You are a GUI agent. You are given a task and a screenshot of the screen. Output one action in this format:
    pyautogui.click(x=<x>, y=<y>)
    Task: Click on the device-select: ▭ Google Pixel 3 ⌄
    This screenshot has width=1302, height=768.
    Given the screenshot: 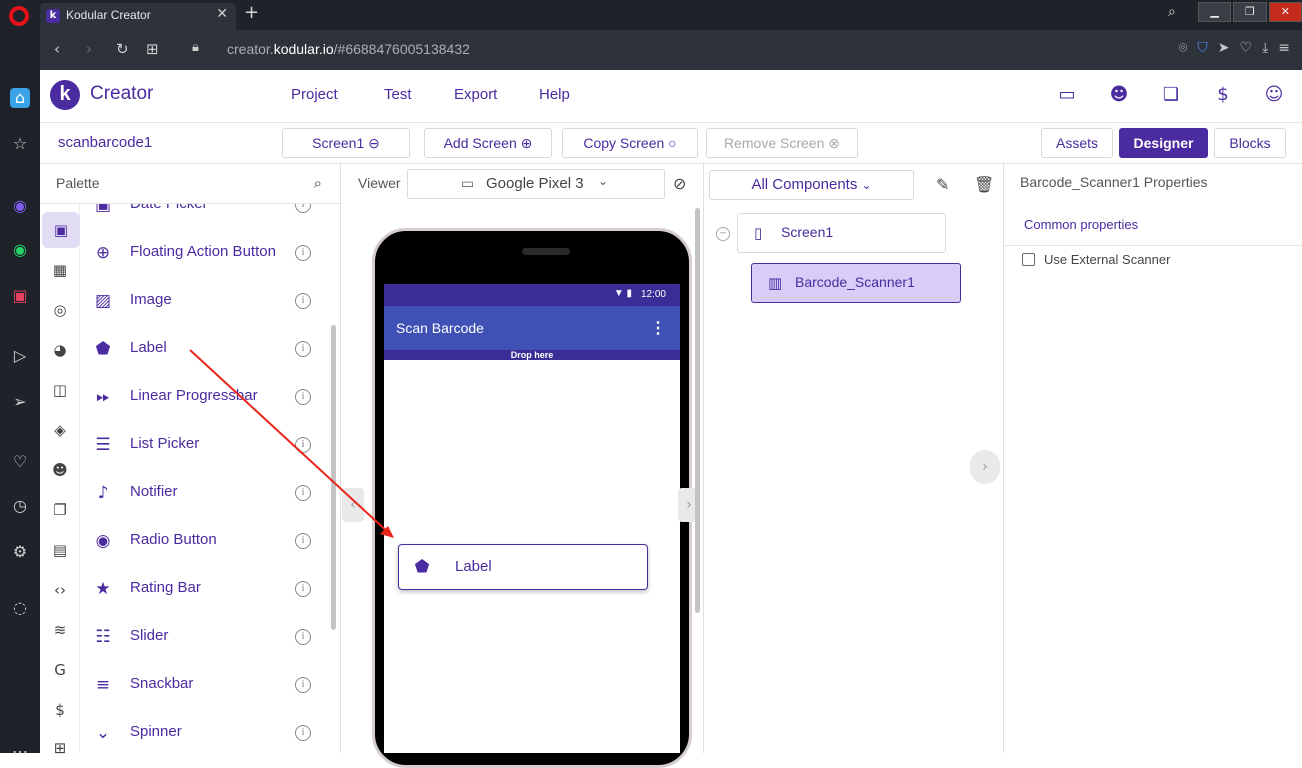 What is the action you would take?
    pyautogui.click(x=536, y=184)
    